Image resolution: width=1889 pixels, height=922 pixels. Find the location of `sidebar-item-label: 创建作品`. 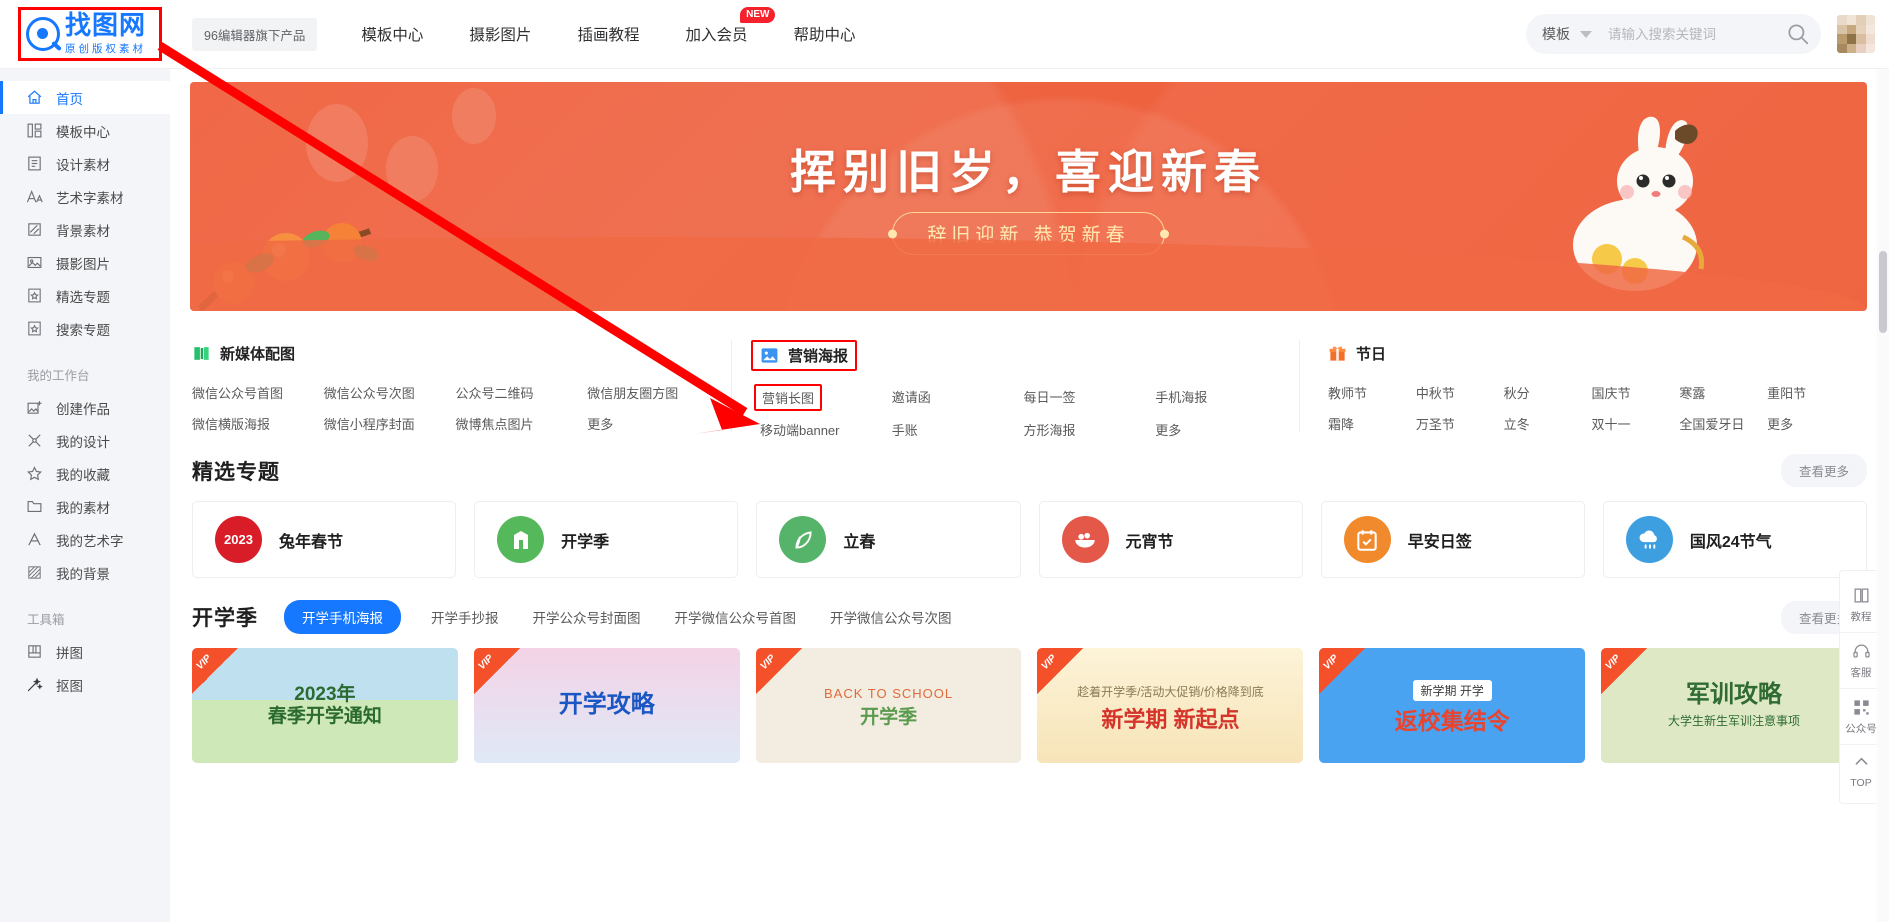

sidebar-item-label: 创建作品 is located at coordinates (83, 409).